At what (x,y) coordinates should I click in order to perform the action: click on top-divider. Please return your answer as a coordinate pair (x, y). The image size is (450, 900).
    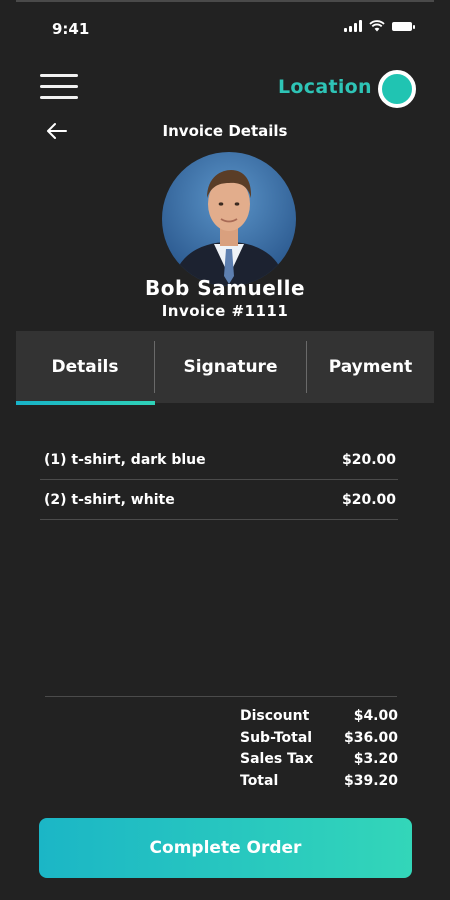
    Looking at the image, I should click on (225, 1).